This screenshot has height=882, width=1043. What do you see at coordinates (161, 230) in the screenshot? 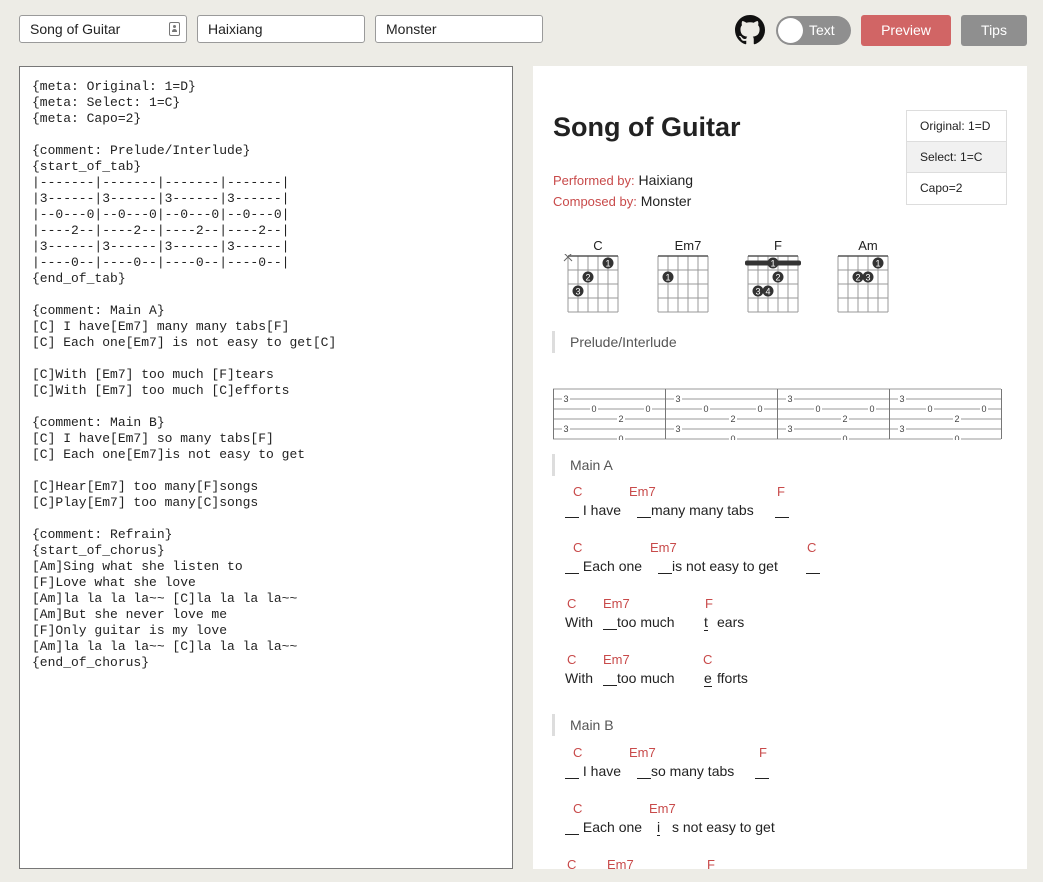
I see `editor-line: |----2--|----2--|----2--|----2--|` at bounding box center [161, 230].